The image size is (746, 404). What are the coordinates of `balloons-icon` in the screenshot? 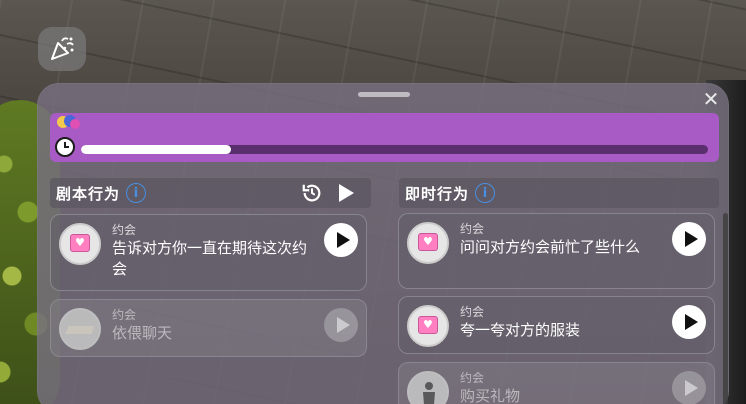 It's located at (68, 122).